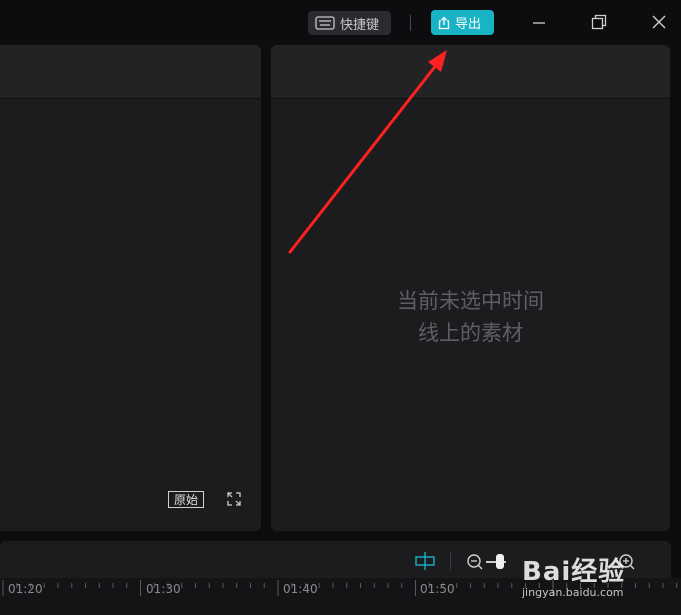  What do you see at coordinates (325, 23) in the screenshot?
I see `keyboard-icon` at bounding box center [325, 23].